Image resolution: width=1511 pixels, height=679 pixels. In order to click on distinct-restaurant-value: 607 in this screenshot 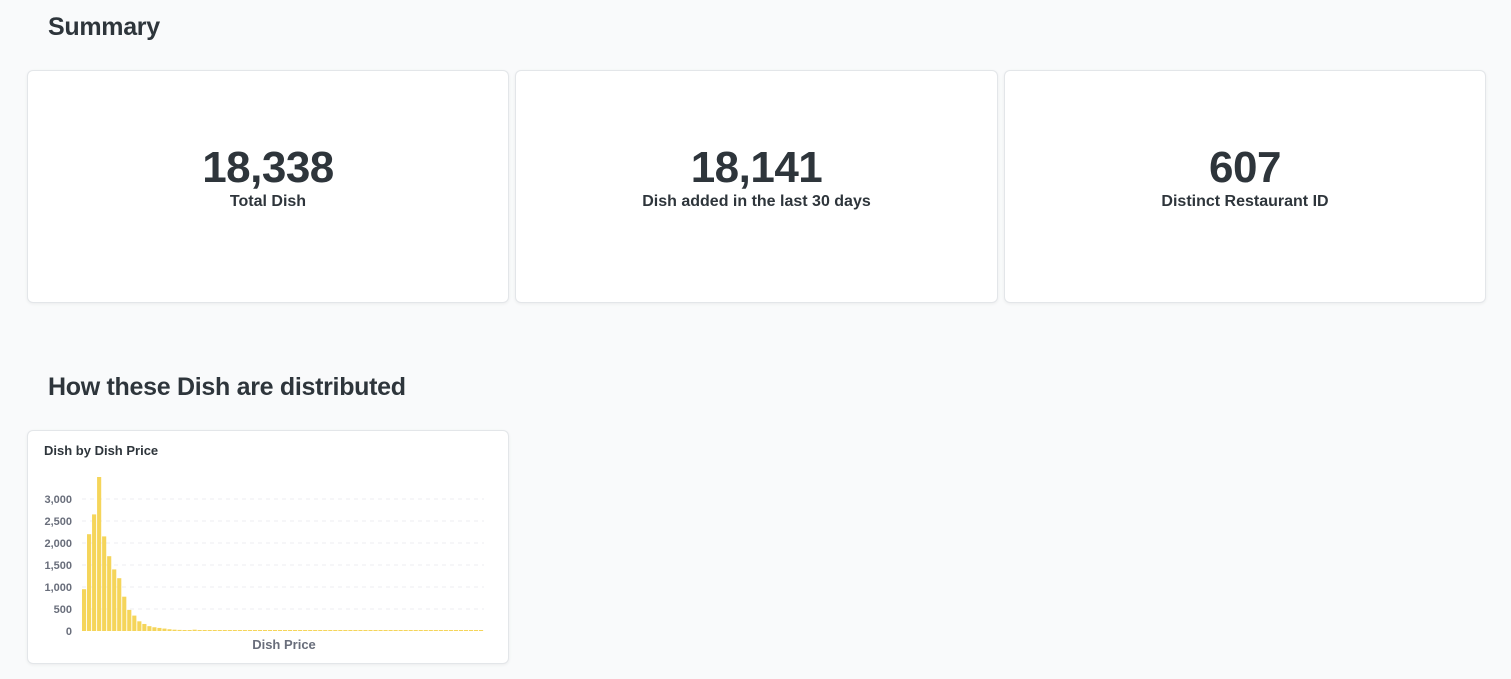, I will do `click(1245, 167)`.